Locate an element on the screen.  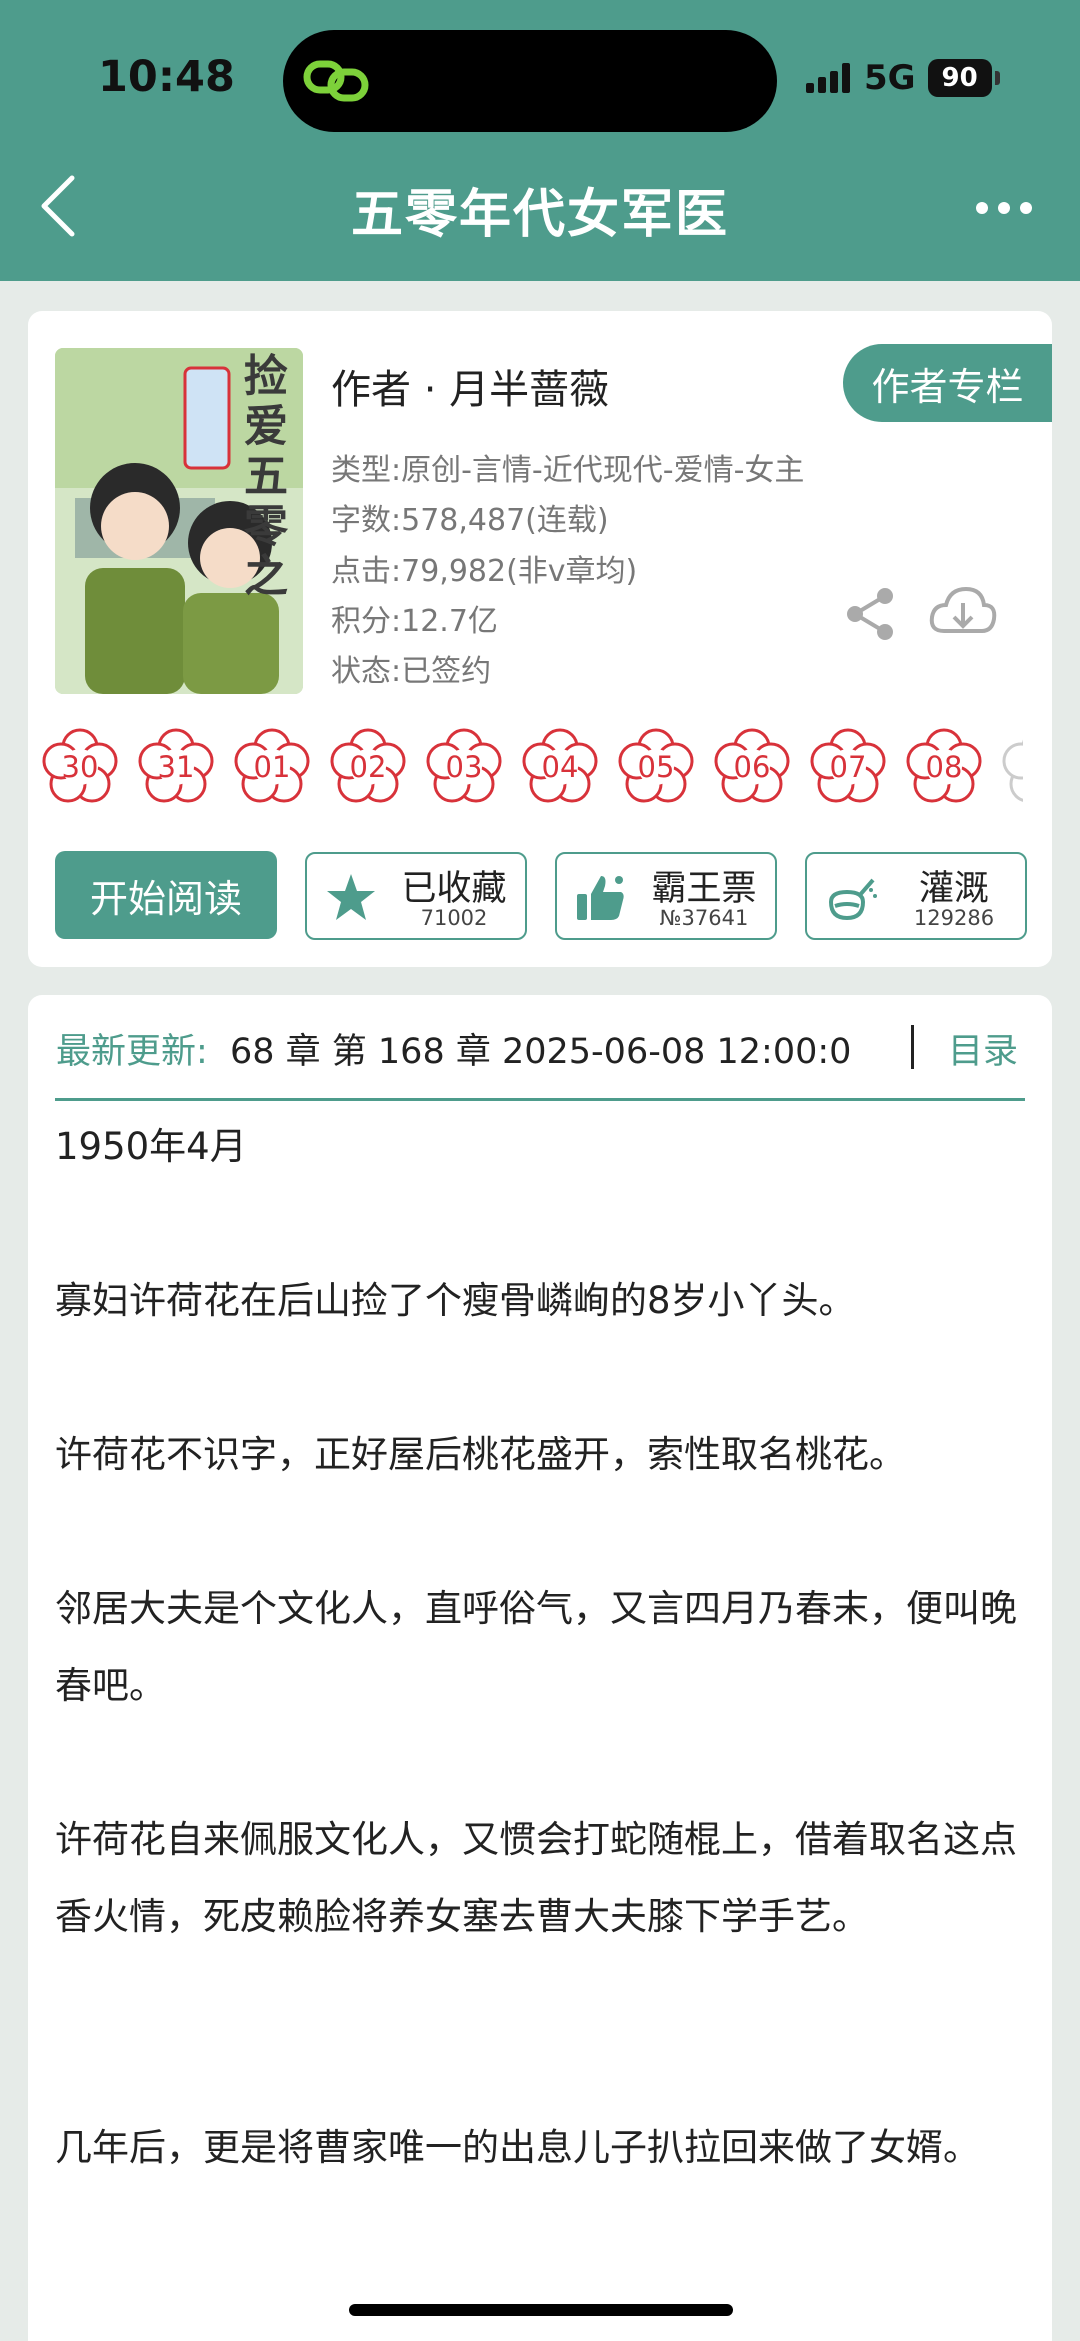
water-label: 灌溉 is located at coordinates (953, 889).